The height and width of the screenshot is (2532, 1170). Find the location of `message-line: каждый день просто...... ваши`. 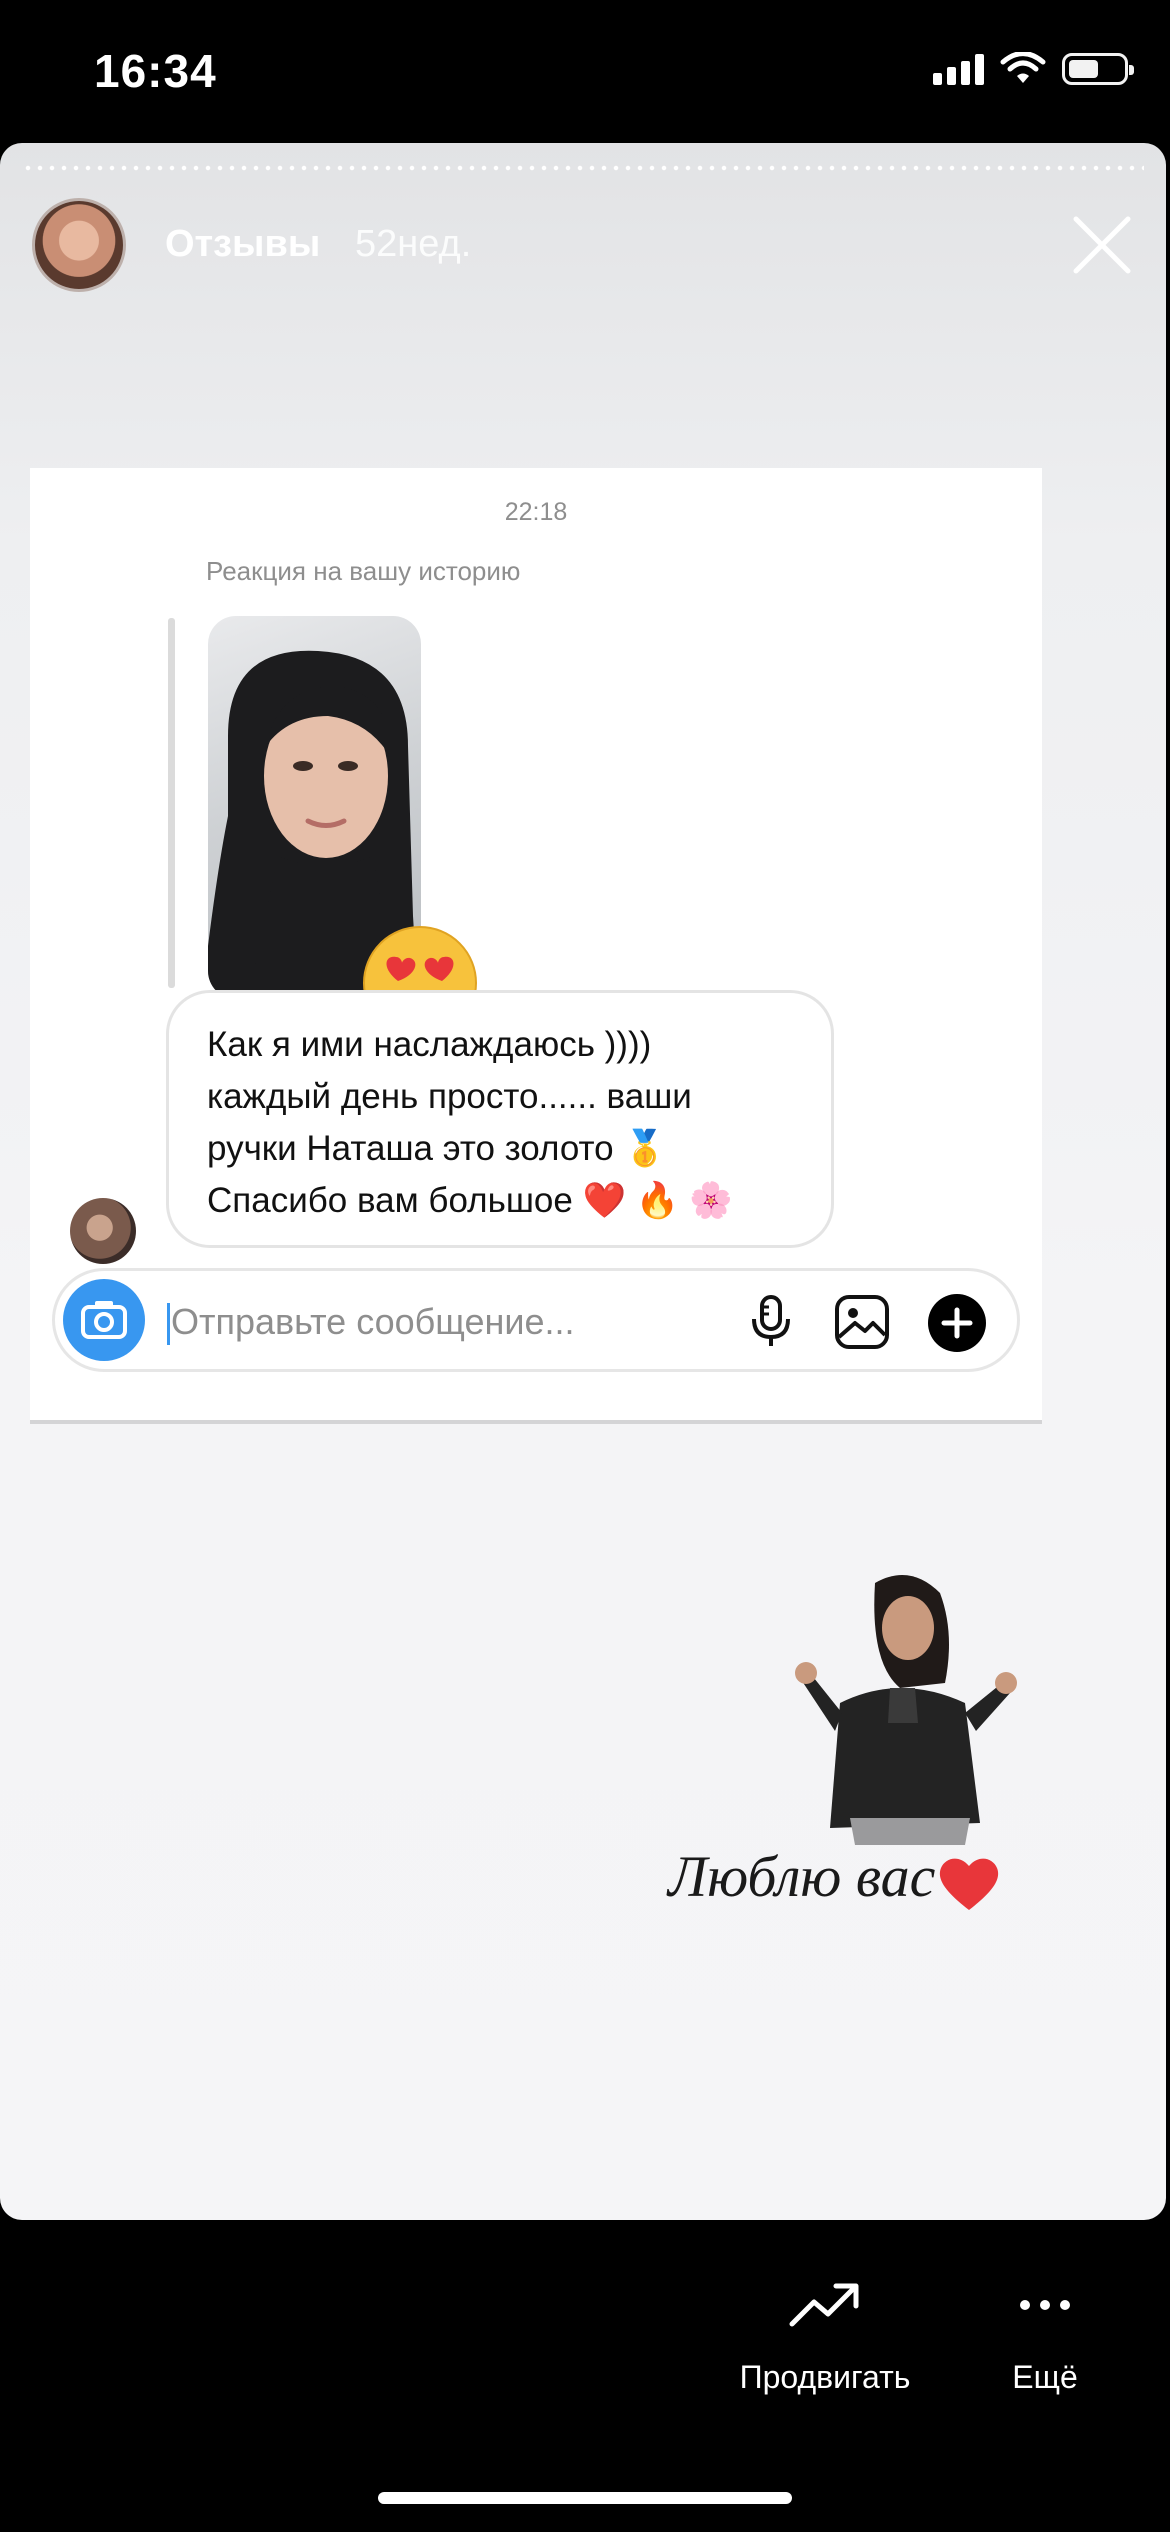

message-line: каждый день просто...... ваши is located at coordinates (449, 1096).